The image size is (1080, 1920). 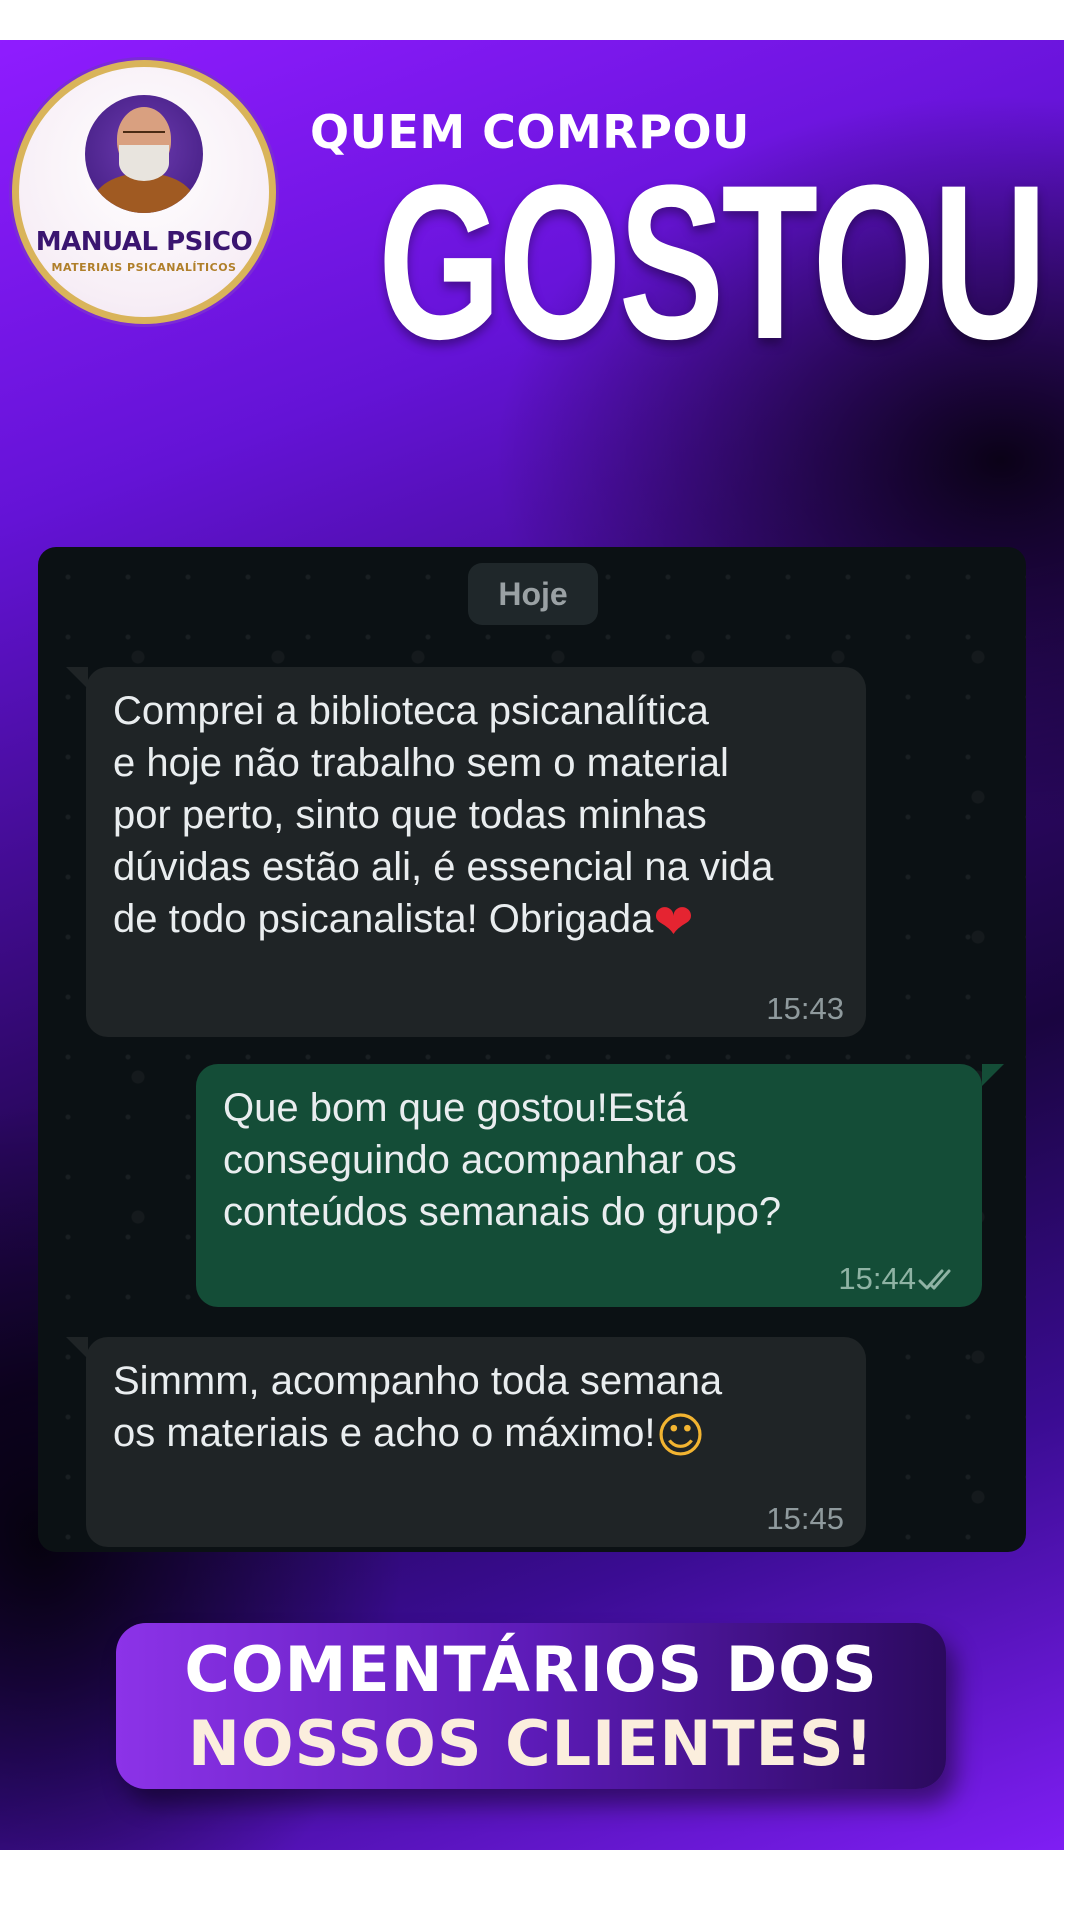 What do you see at coordinates (144, 242) in the screenshot?
I see `logo-title: MANUAL PSICO` at bounding box center [144, 242].